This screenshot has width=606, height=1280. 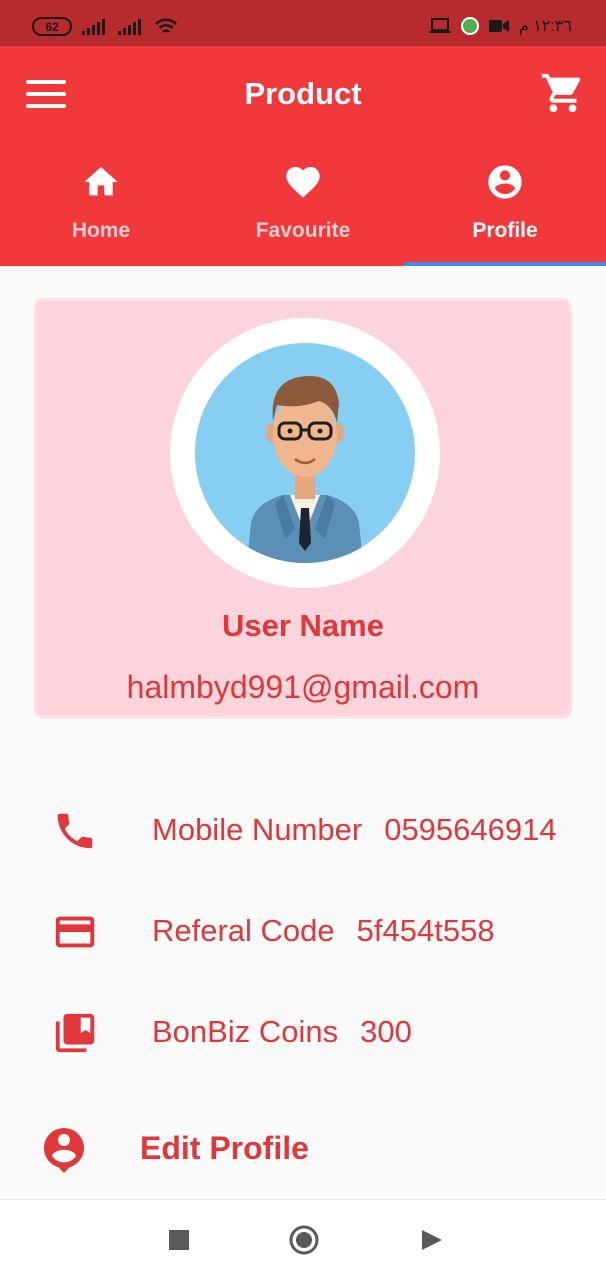 I want to click on user-name: User Name, so click(x=303, y=625).